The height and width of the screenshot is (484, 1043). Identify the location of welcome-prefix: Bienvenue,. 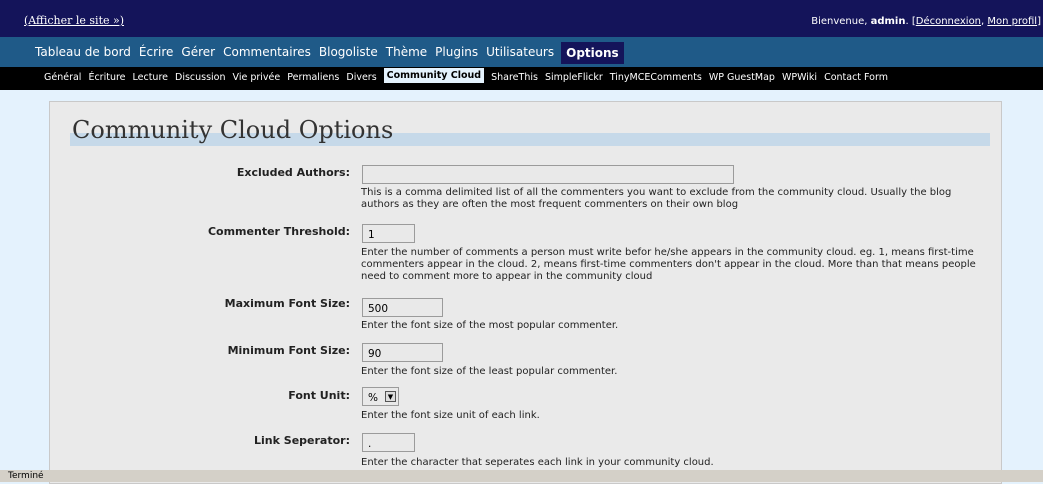
(841, 21).